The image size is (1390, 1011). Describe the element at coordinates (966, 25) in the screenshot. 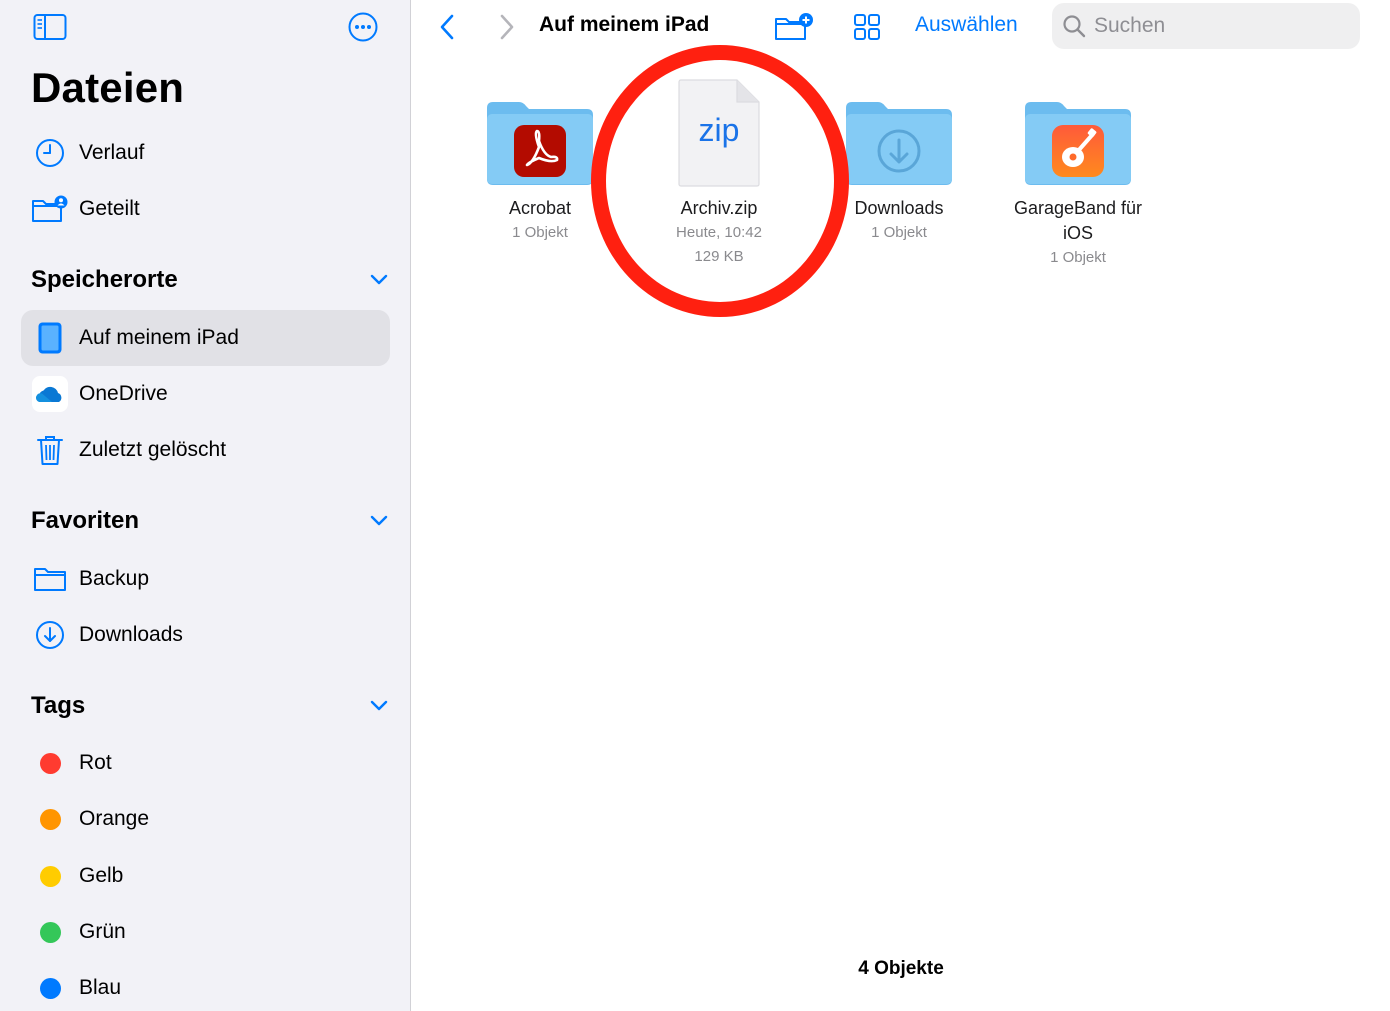

I see `select-button: Auswählen` at that location.